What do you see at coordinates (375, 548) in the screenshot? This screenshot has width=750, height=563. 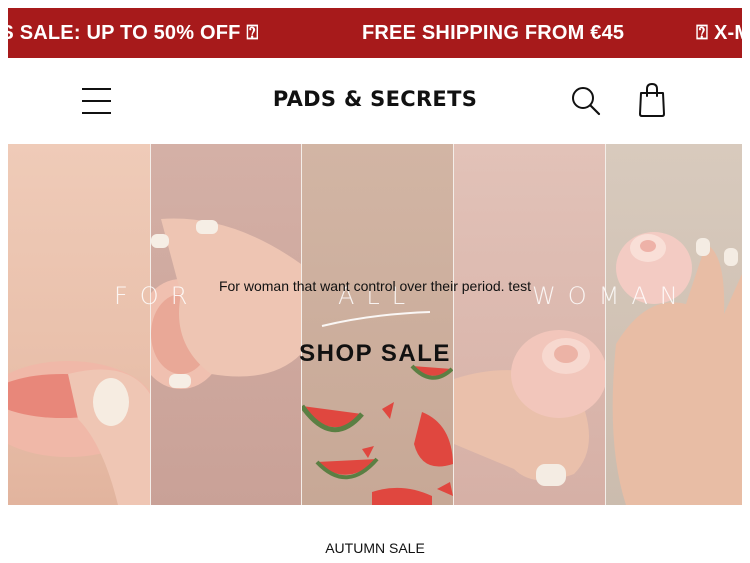 I see `section-heading: AUTUMN SALE` at bounding box center [375, 548].